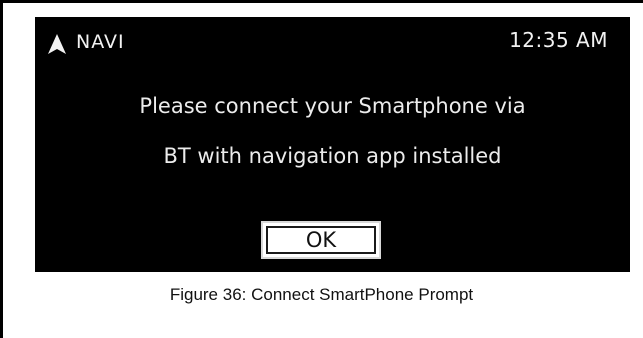  What do you see at coordinates (332, 156) in the screenshot?
I see `message-line-2: BT with navigation app installed` at bounding box center [332, 156].